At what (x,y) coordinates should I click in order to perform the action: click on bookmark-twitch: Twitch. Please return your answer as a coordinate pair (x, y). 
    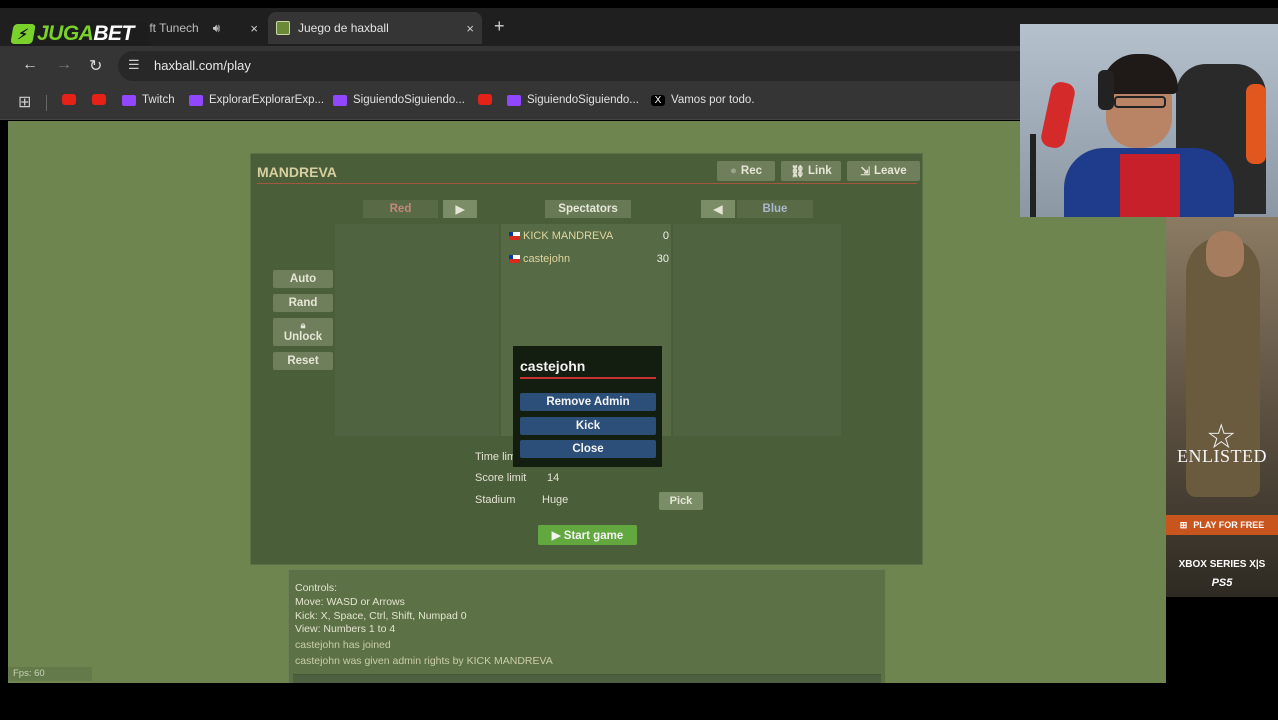
    Looking at the image, I should click on (148, 100).